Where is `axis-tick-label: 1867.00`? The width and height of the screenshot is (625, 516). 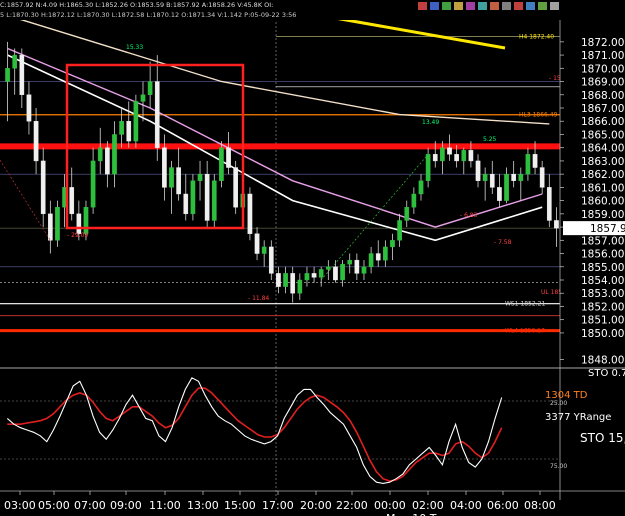
axis-tick-label: 1867.00 is located at coordinates (602, 109).